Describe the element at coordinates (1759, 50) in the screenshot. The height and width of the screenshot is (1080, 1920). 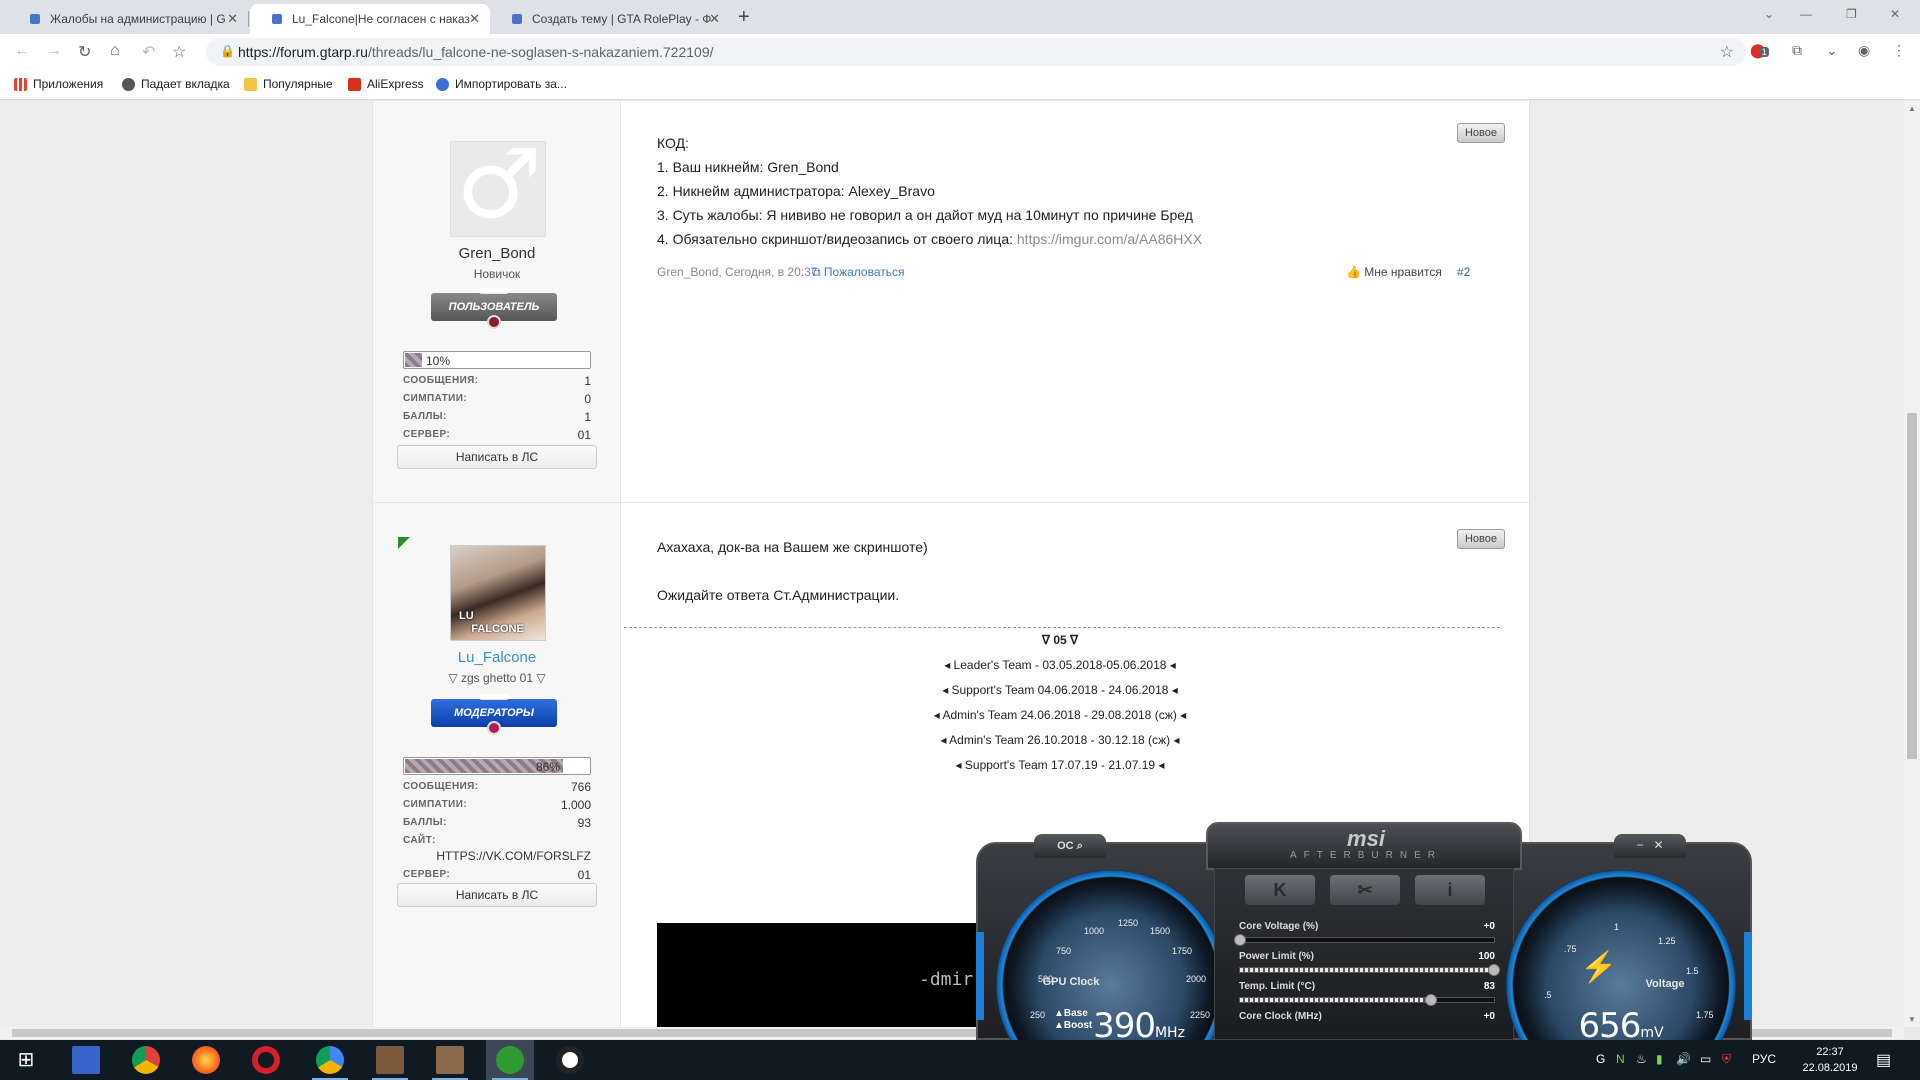
I see `extension-badge-icon: ⬤1` at that location.